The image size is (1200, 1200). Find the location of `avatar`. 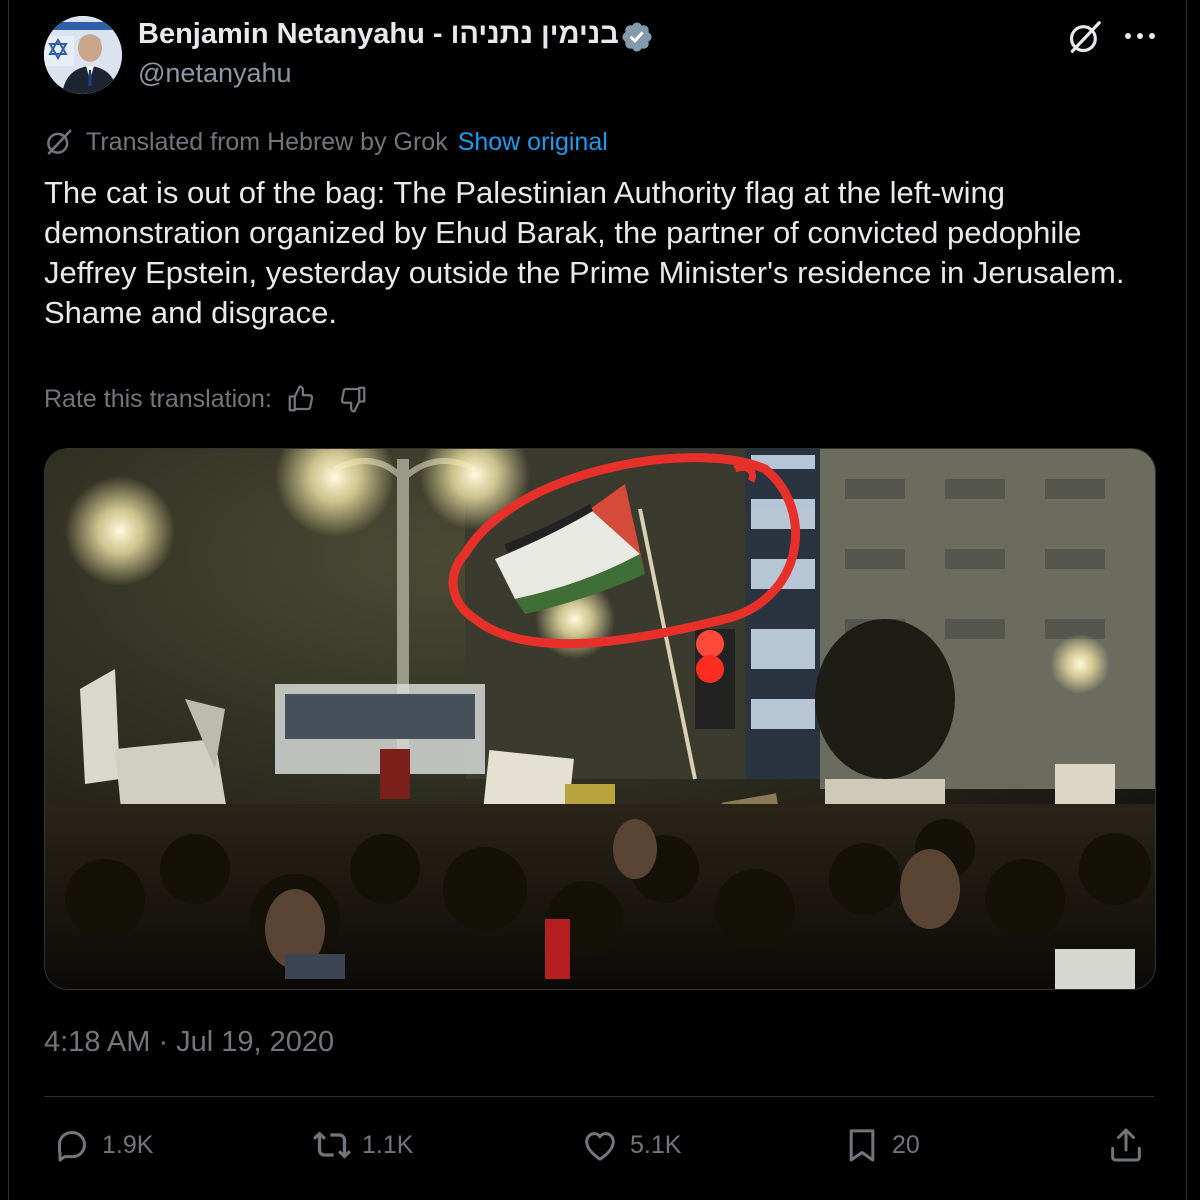

avatar is located at coordinates (83, 55).